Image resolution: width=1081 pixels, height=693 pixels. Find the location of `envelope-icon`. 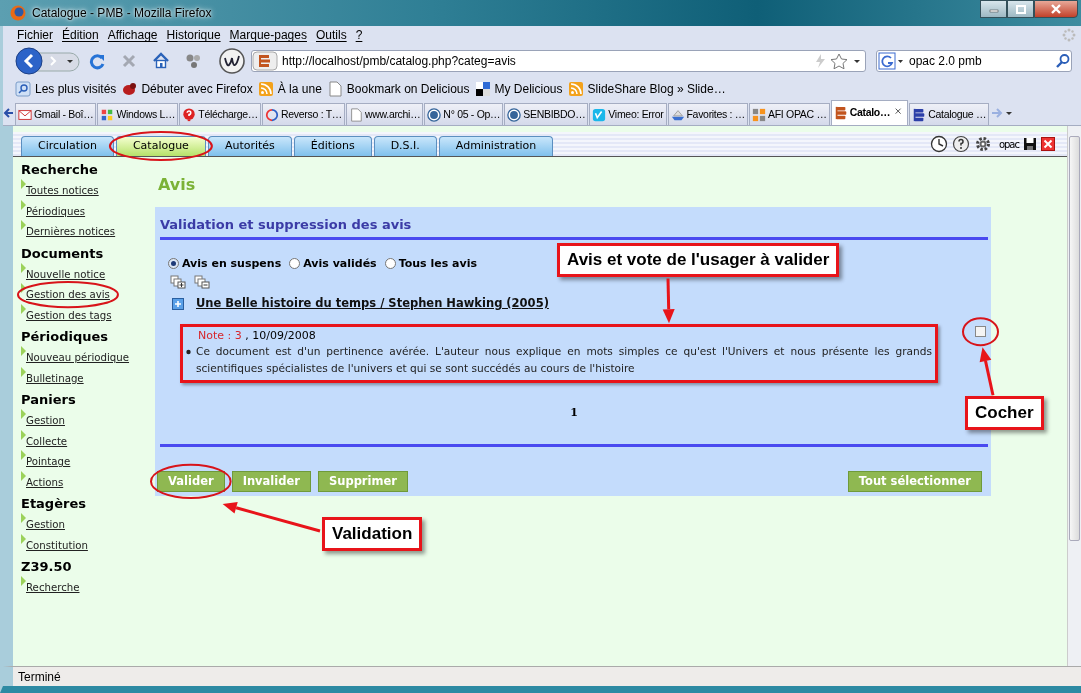

envelope-icon is located at coordinates (25, 114).